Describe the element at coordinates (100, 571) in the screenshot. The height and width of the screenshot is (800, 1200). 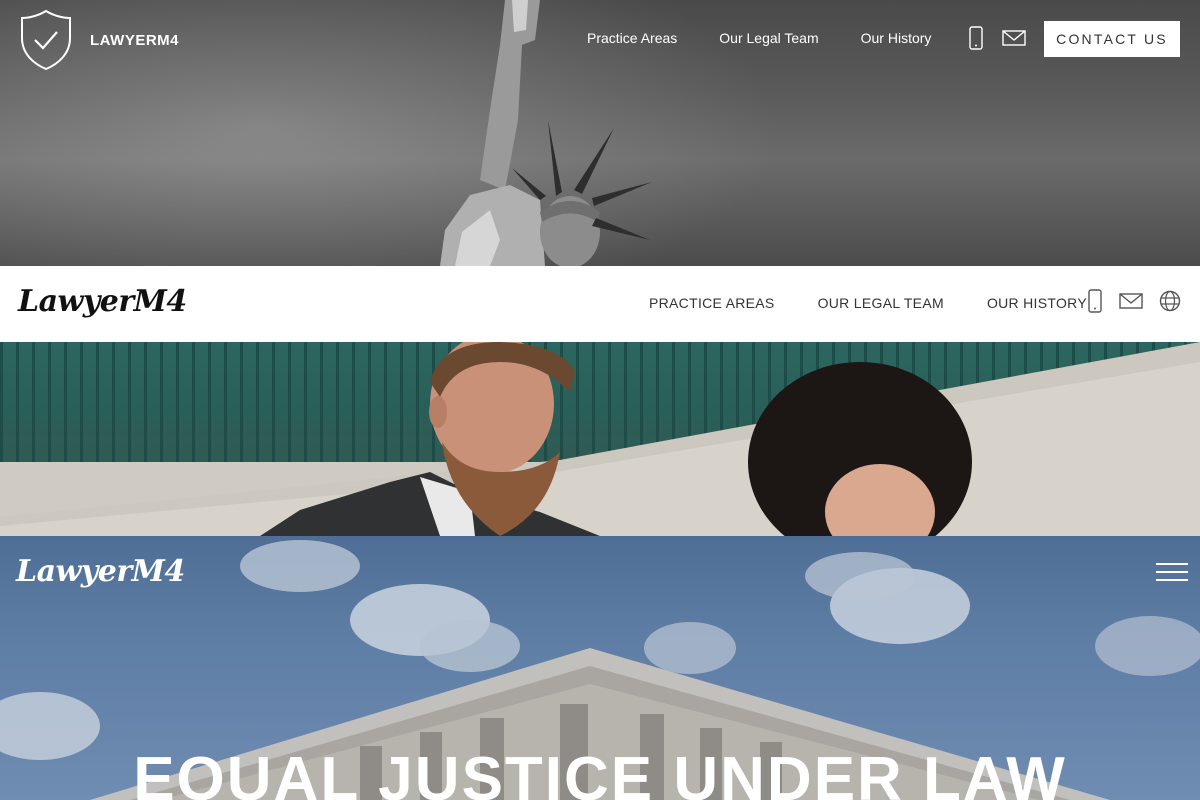
I see `brand-logo-hero: LawyerM4` at that location.